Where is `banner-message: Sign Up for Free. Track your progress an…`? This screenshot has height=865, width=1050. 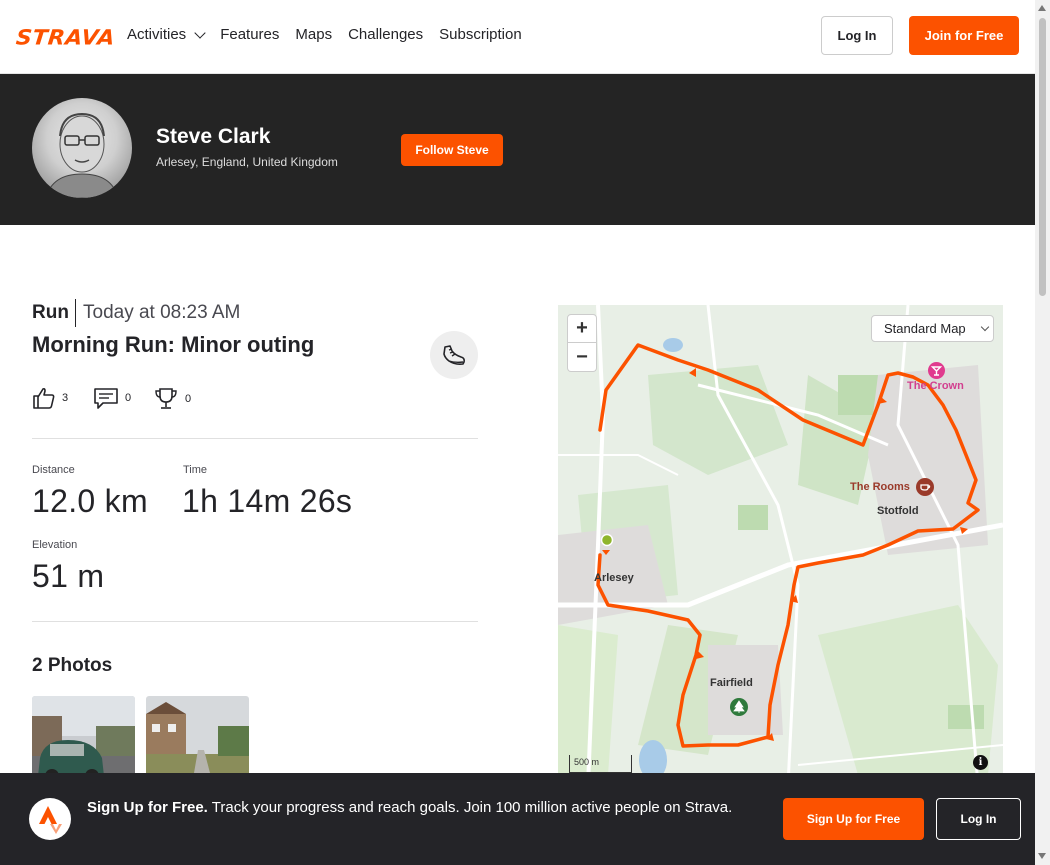
banner-message: Sign Up for Free. Track your progress an… is located at coordinates (422, 808).